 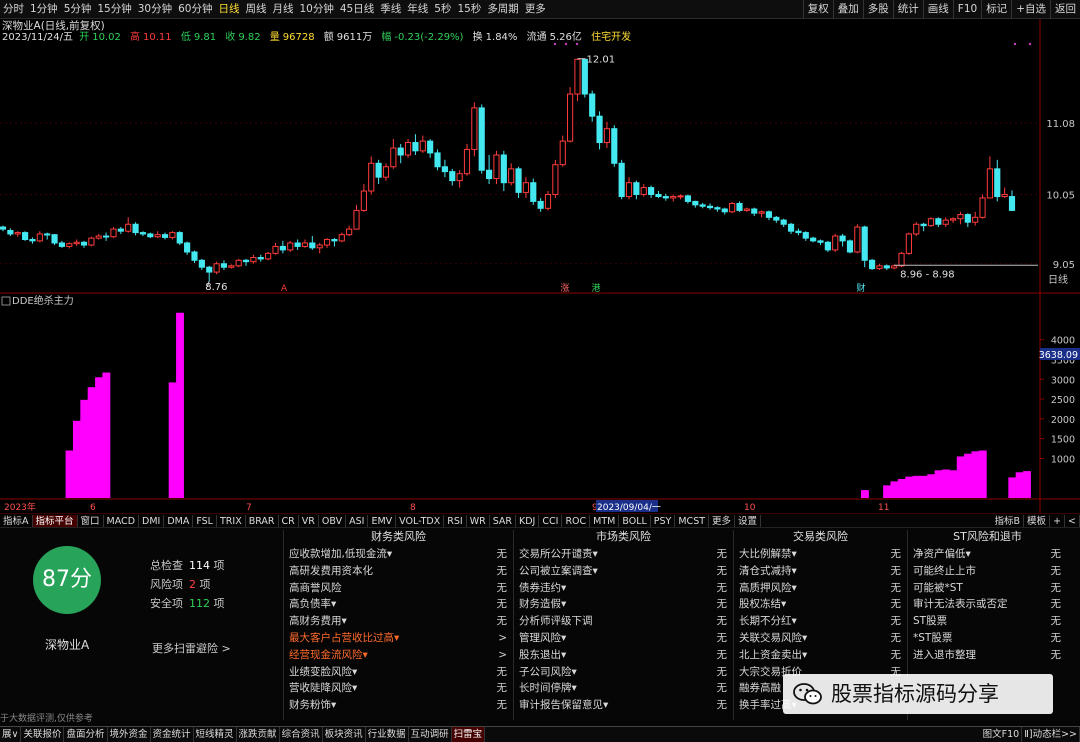 I want to click on risk-item-label: 应收款增加,低现金流▾, so click(x=341, y=554).